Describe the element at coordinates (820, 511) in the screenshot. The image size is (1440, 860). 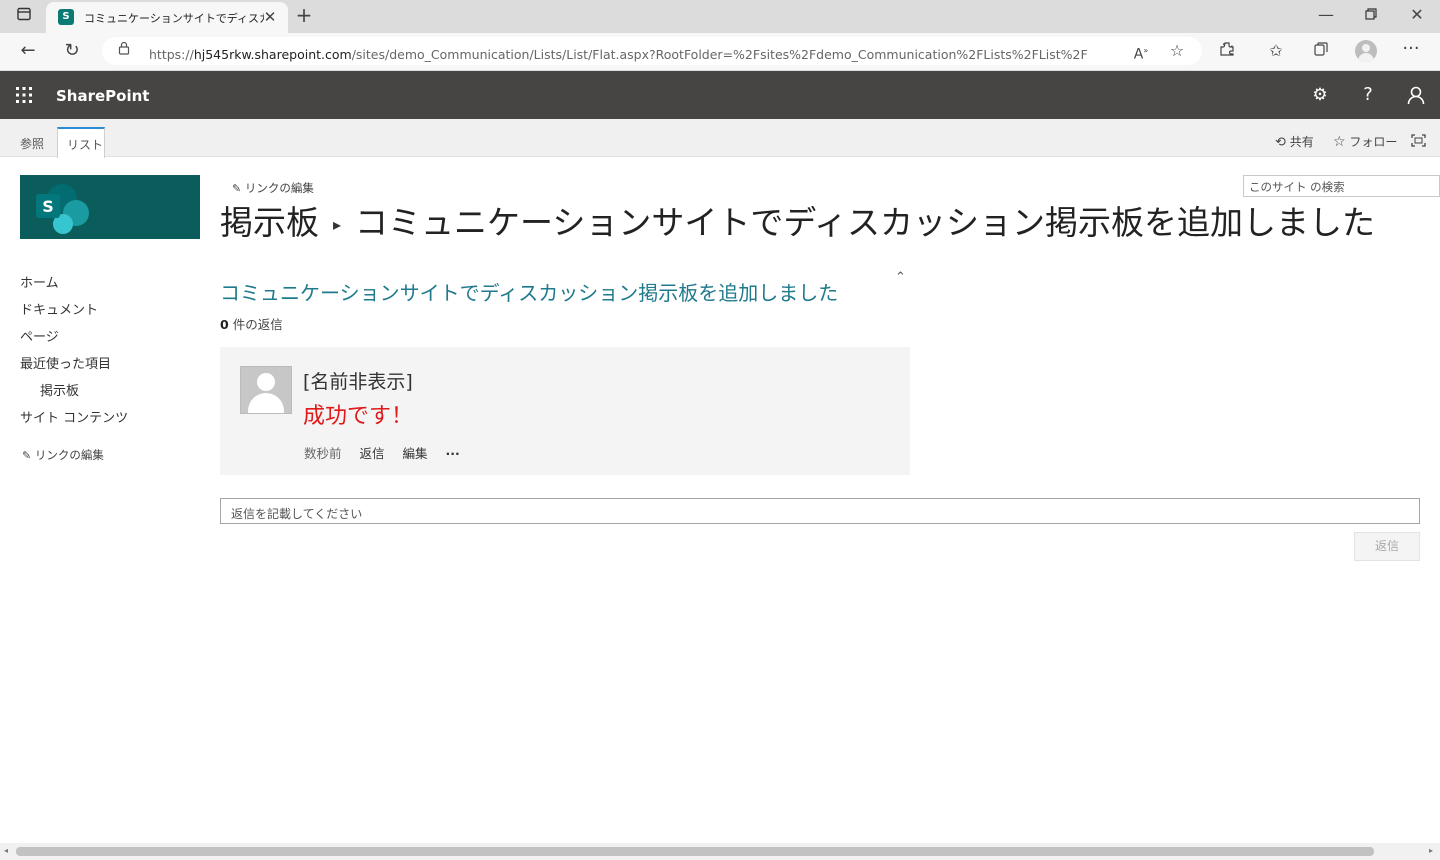
I see `reply-input: 返信を記載してください` at that location.